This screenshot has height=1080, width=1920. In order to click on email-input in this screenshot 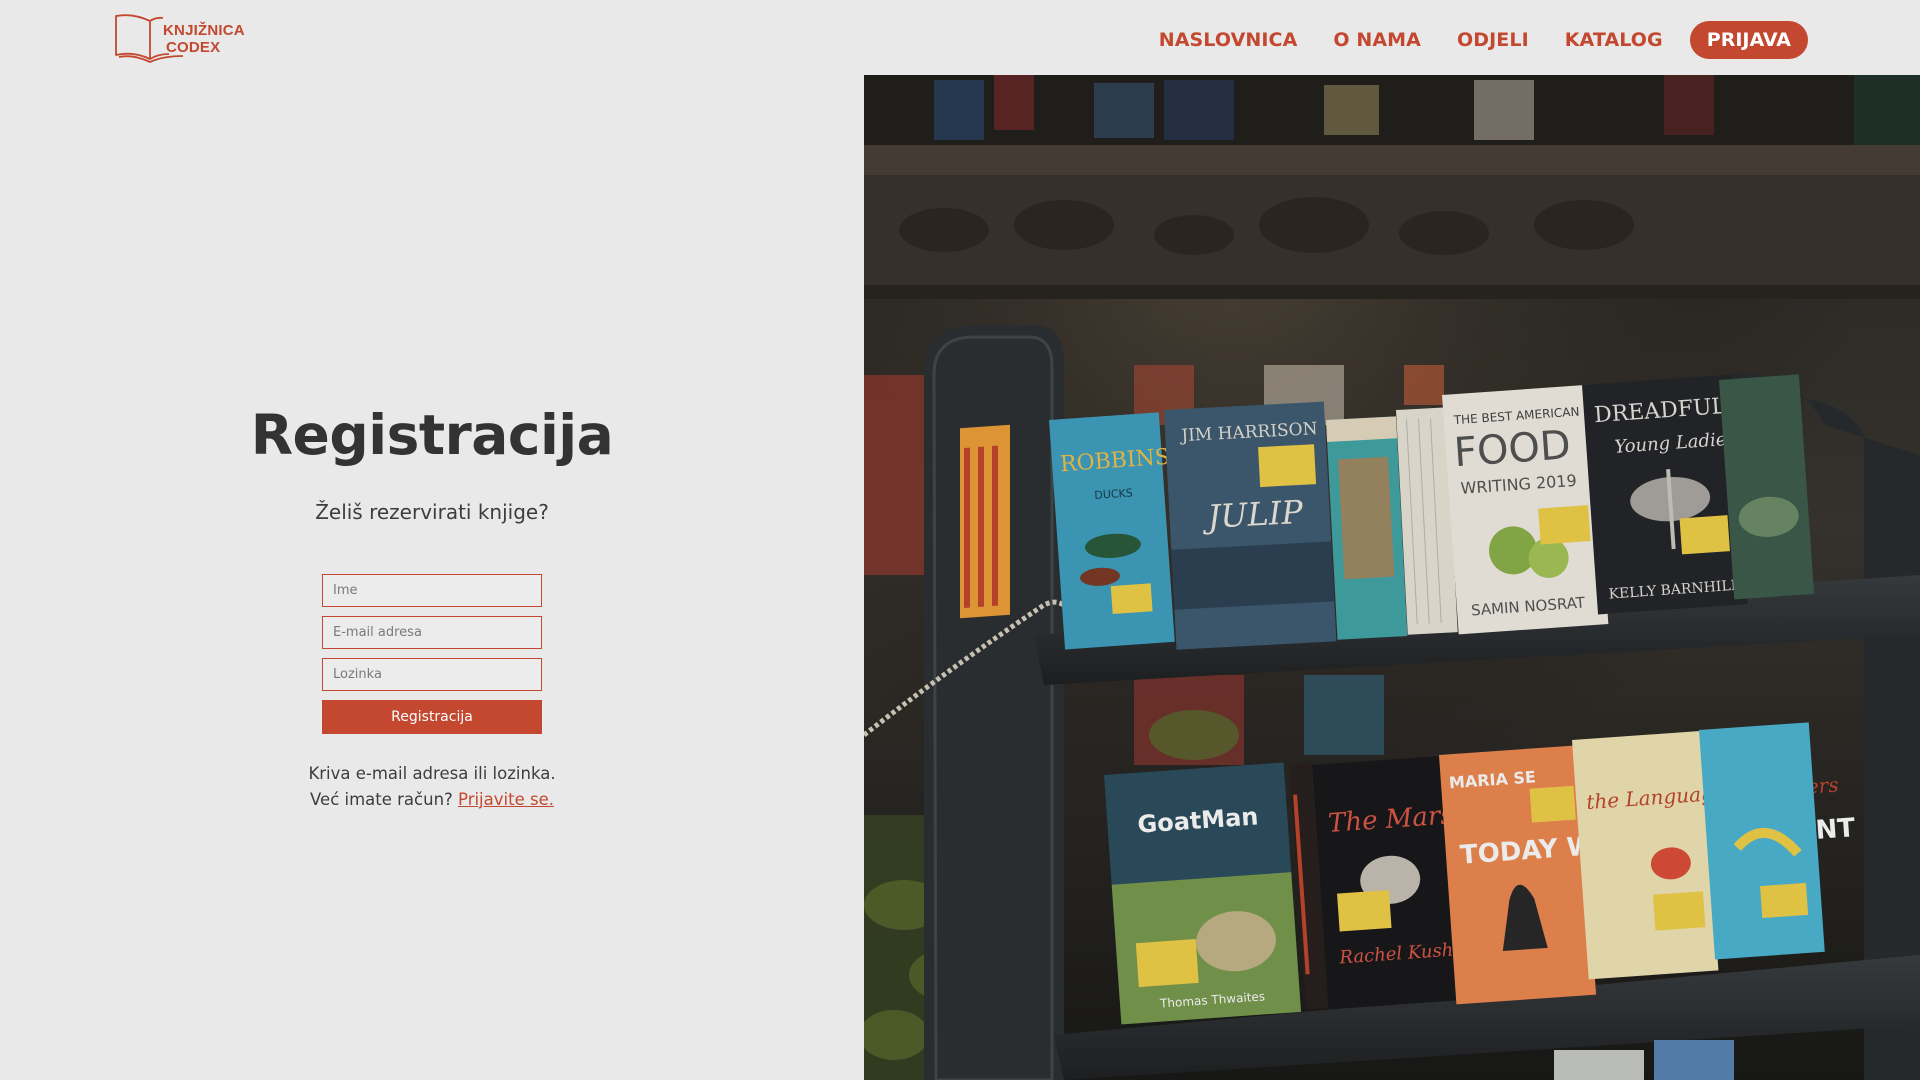, I will do `click(432, 632)`.